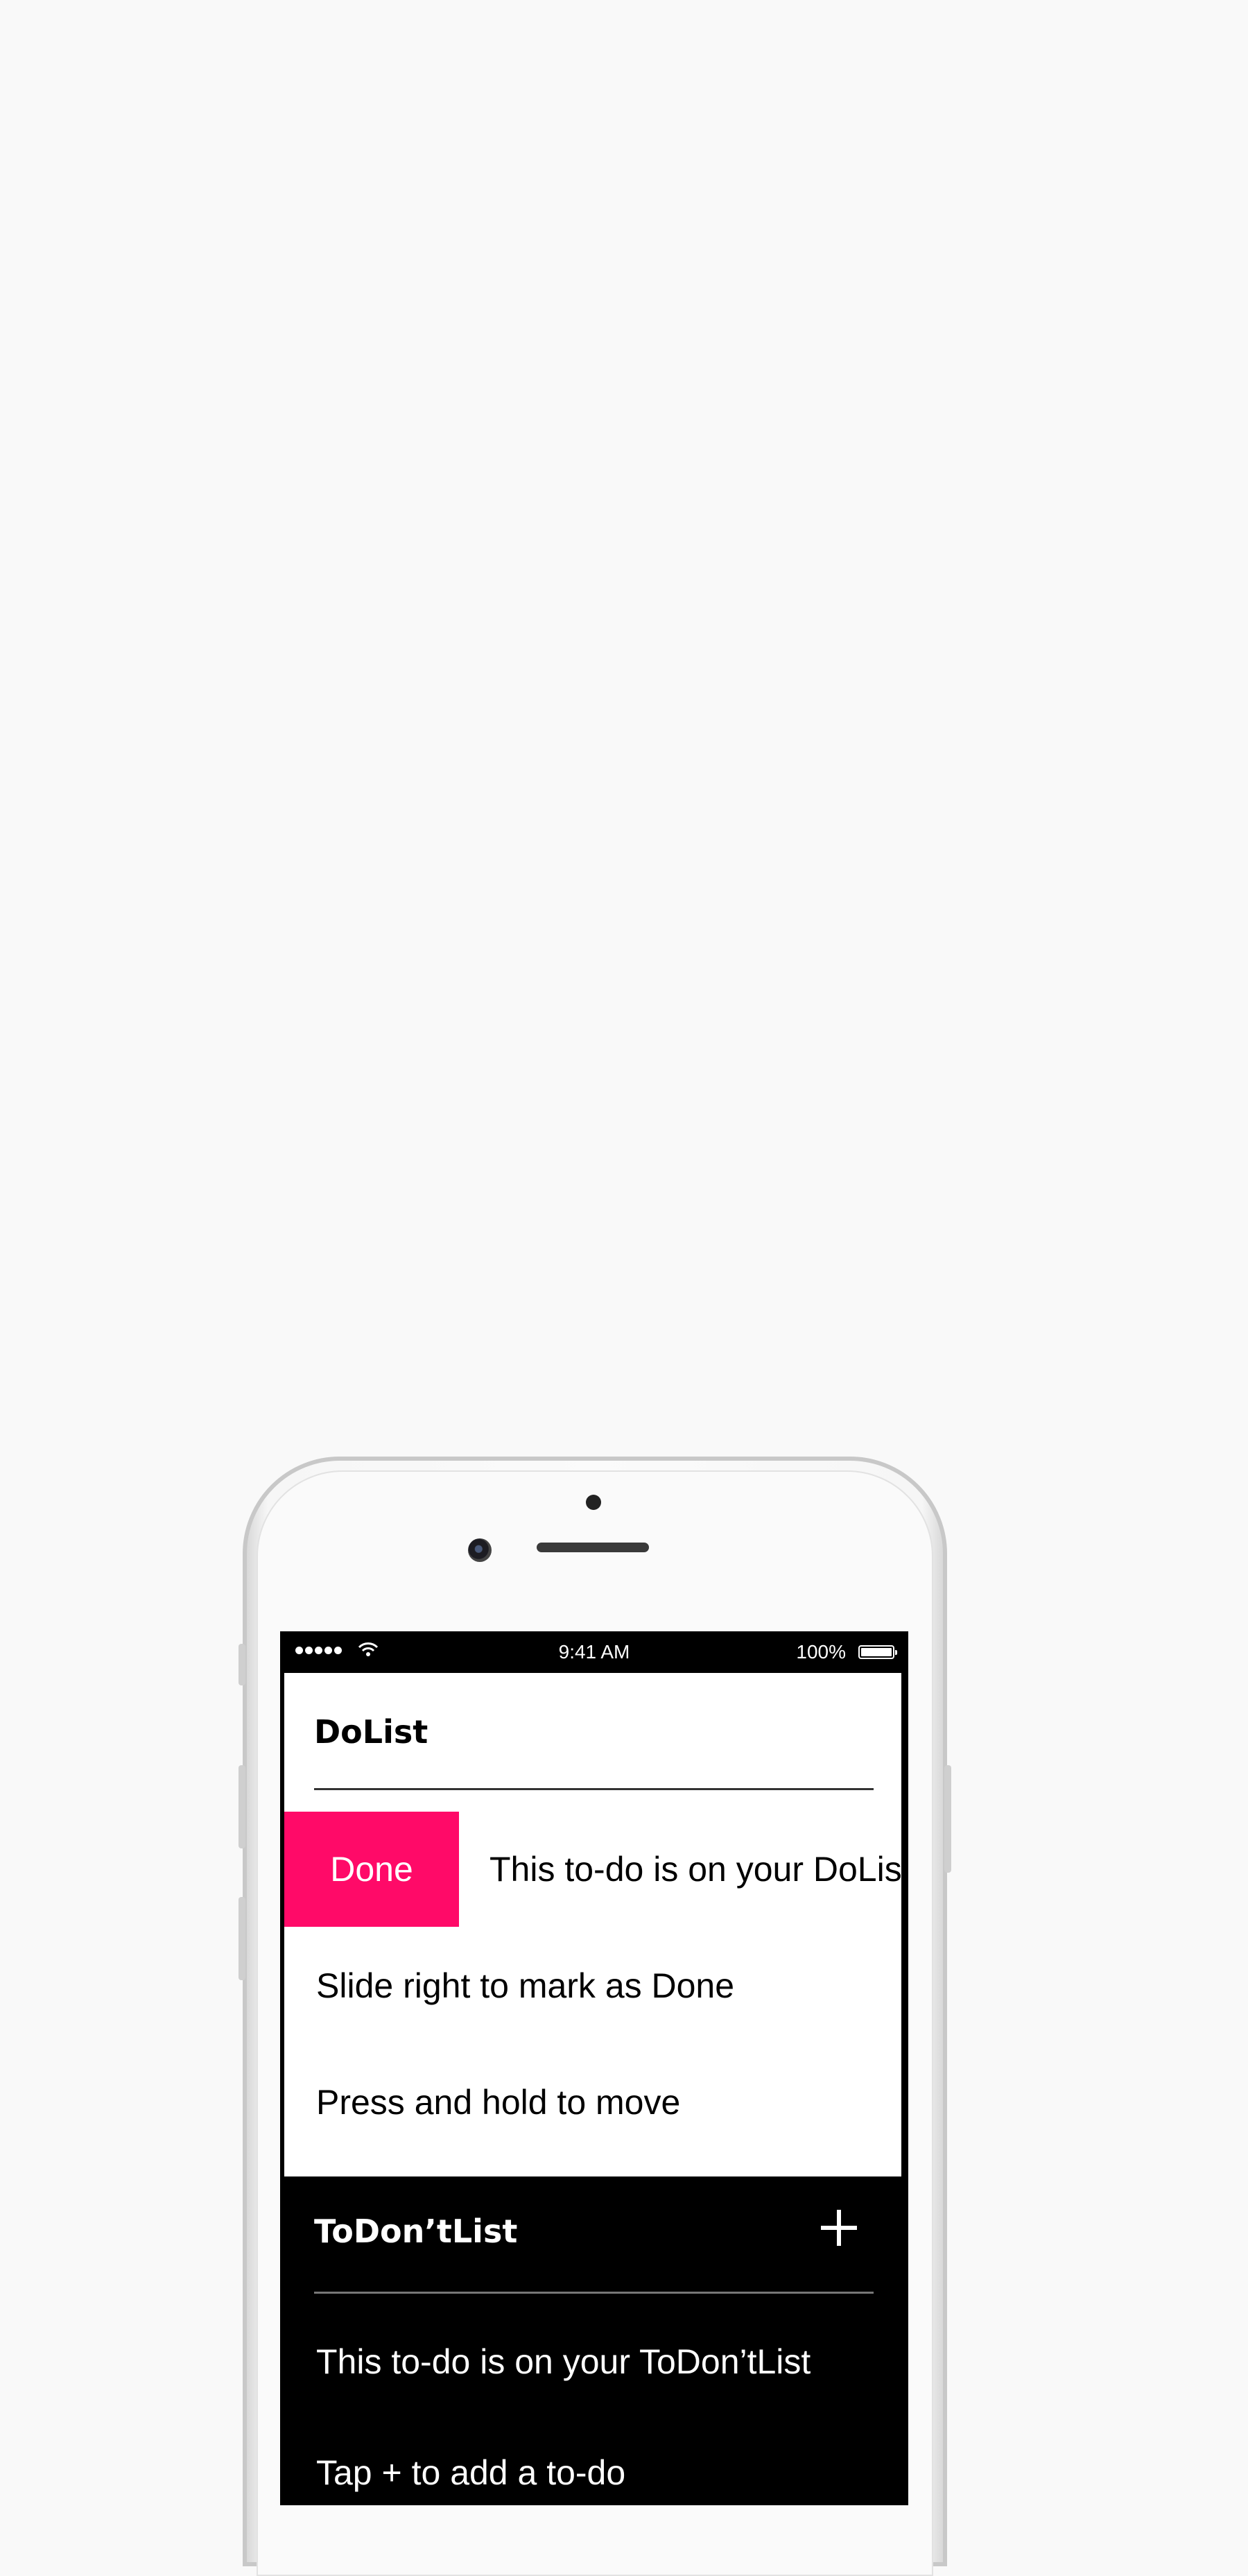 This screenshot has width=1248, height=2576. What do you see at coordinates (242, 1938) in the screenshot?
I see `volume-down-button` at bounding box center [242, 1938].